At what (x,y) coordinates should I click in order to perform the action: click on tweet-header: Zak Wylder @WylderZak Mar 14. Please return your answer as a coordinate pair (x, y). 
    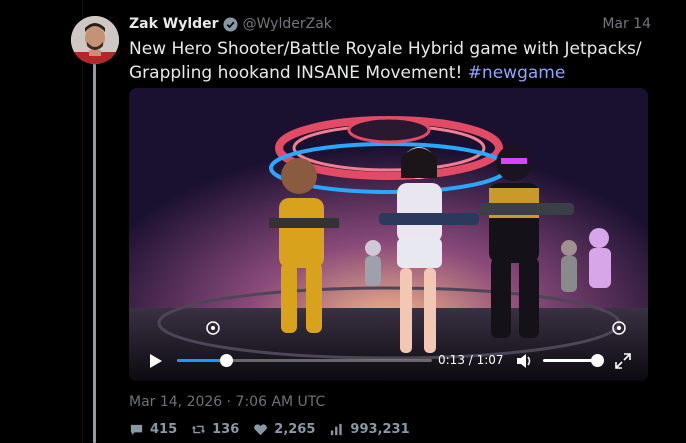
    Looking at the image, I should click on (390, 24).